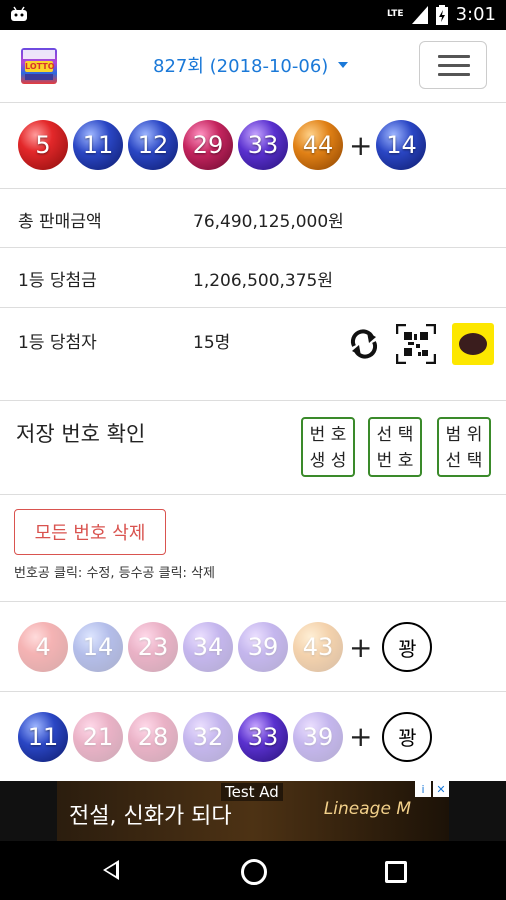 Image resolution: width=506 pixels, height=900 pixels. Describe the element at coordinates (43, 736) in the screenshot. I see `number-ball: 11` at that location.